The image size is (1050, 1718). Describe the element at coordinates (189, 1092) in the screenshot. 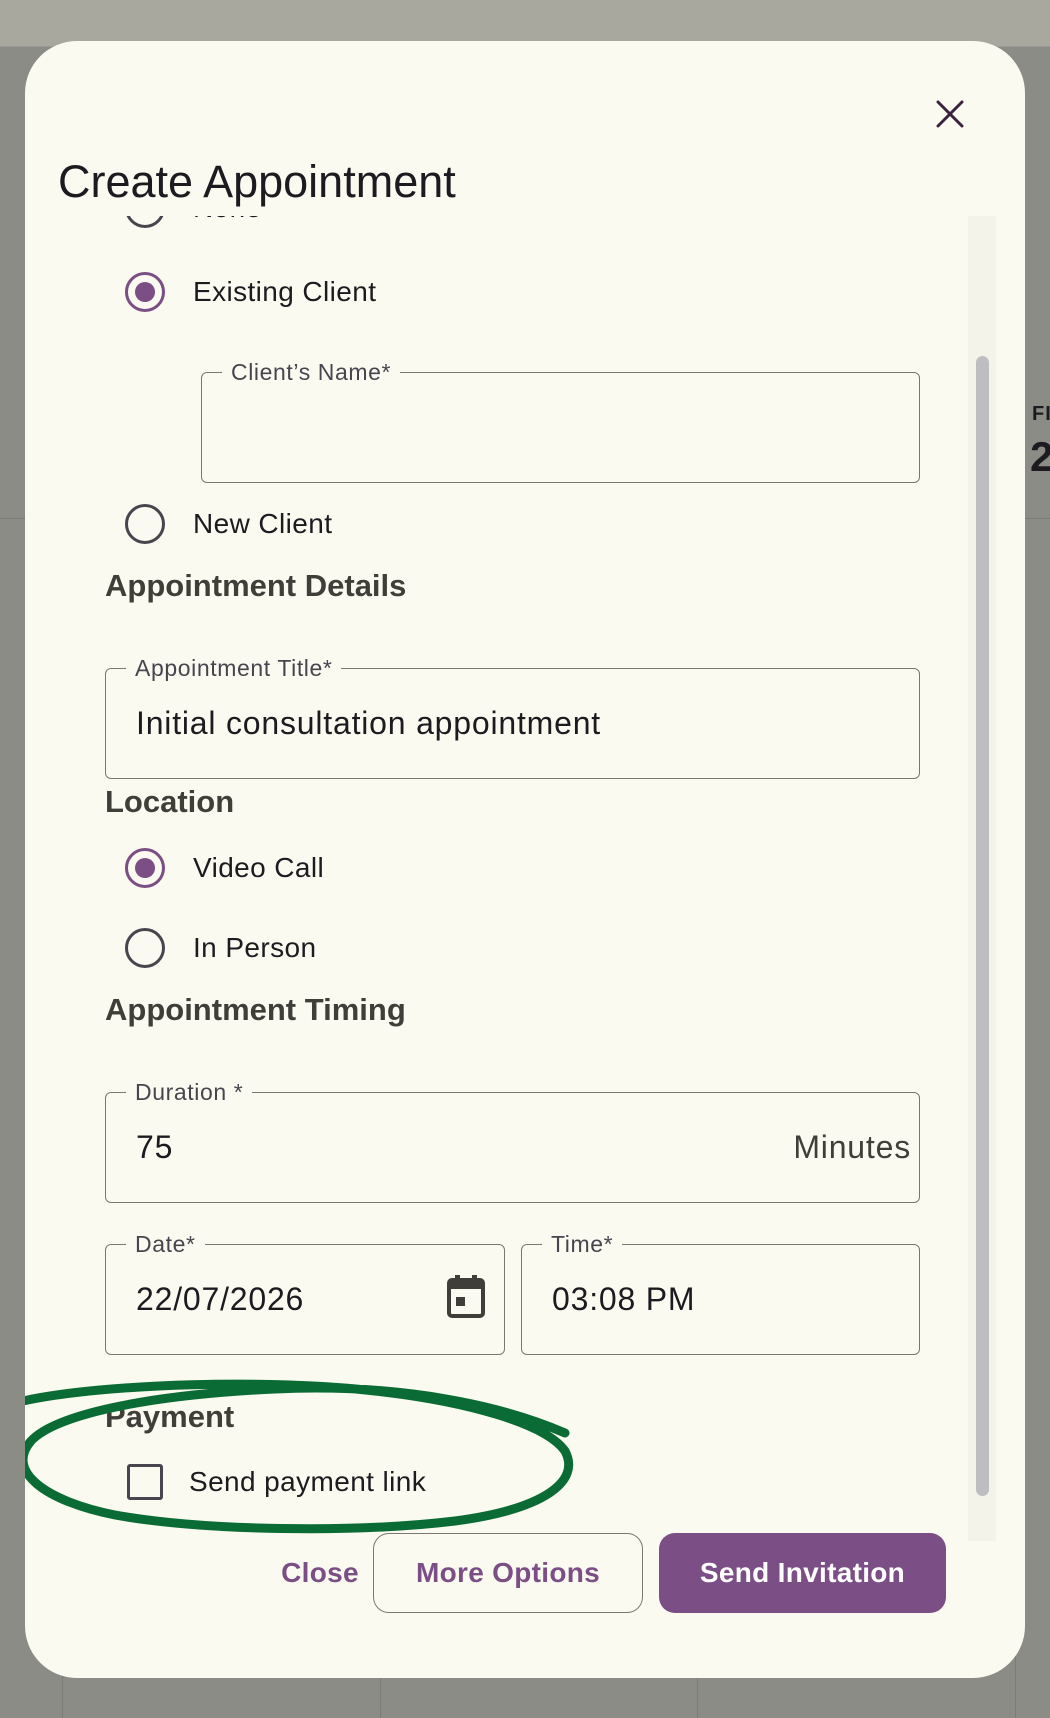

I see `field-label: Duration *` at that location.